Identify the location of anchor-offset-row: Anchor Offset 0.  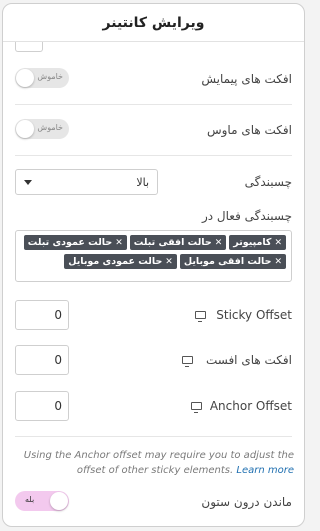
(153, 406).